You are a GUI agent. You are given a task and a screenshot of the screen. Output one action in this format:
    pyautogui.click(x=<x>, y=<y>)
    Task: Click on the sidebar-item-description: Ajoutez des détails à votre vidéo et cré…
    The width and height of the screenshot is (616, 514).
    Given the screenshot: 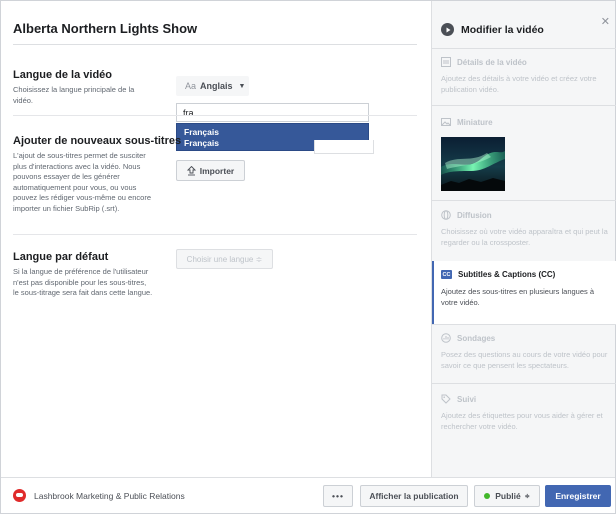 What is the action you would take?
    pyautogui.click(x=519, y=84)
    